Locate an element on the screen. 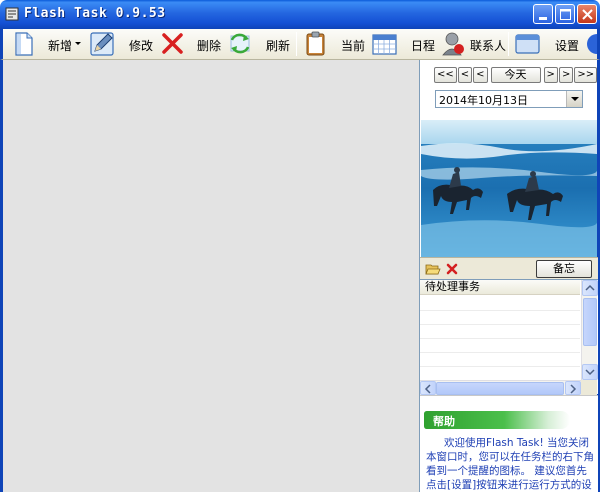  next-month-button: > is located at coordinates (566, 75).